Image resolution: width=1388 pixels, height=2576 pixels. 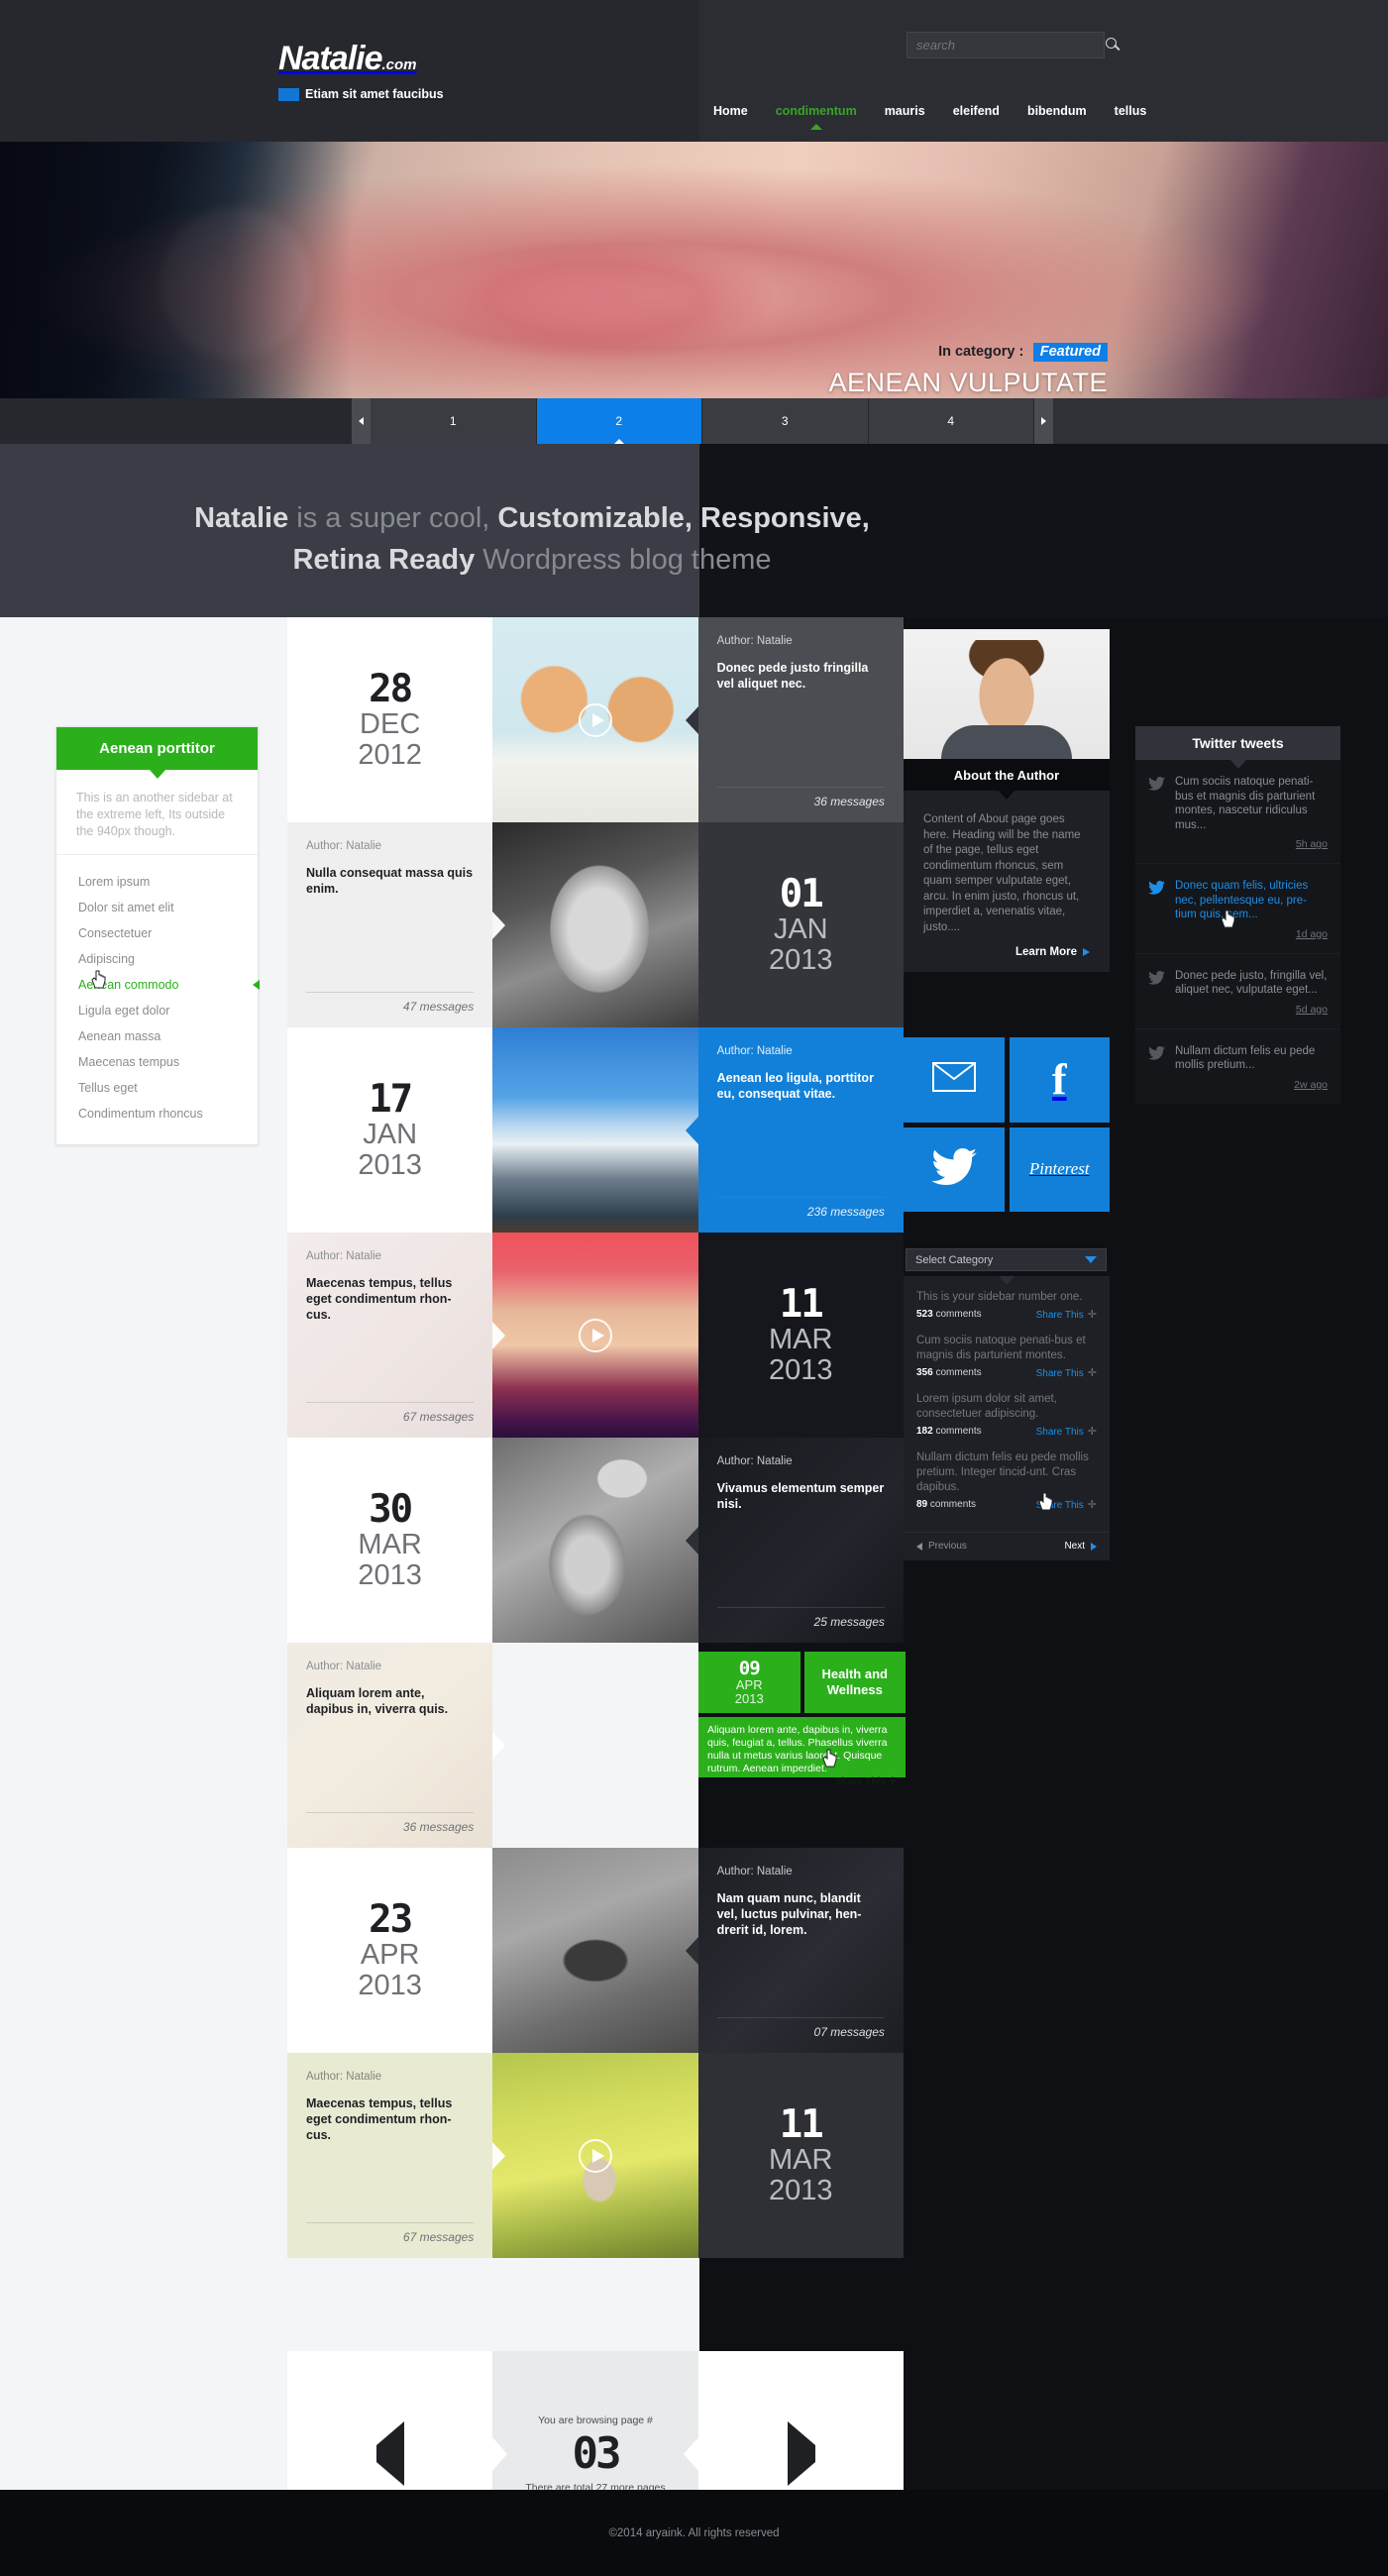 I want to click on green-post-category: Health and Wellness, so click(x=855, y=1682).